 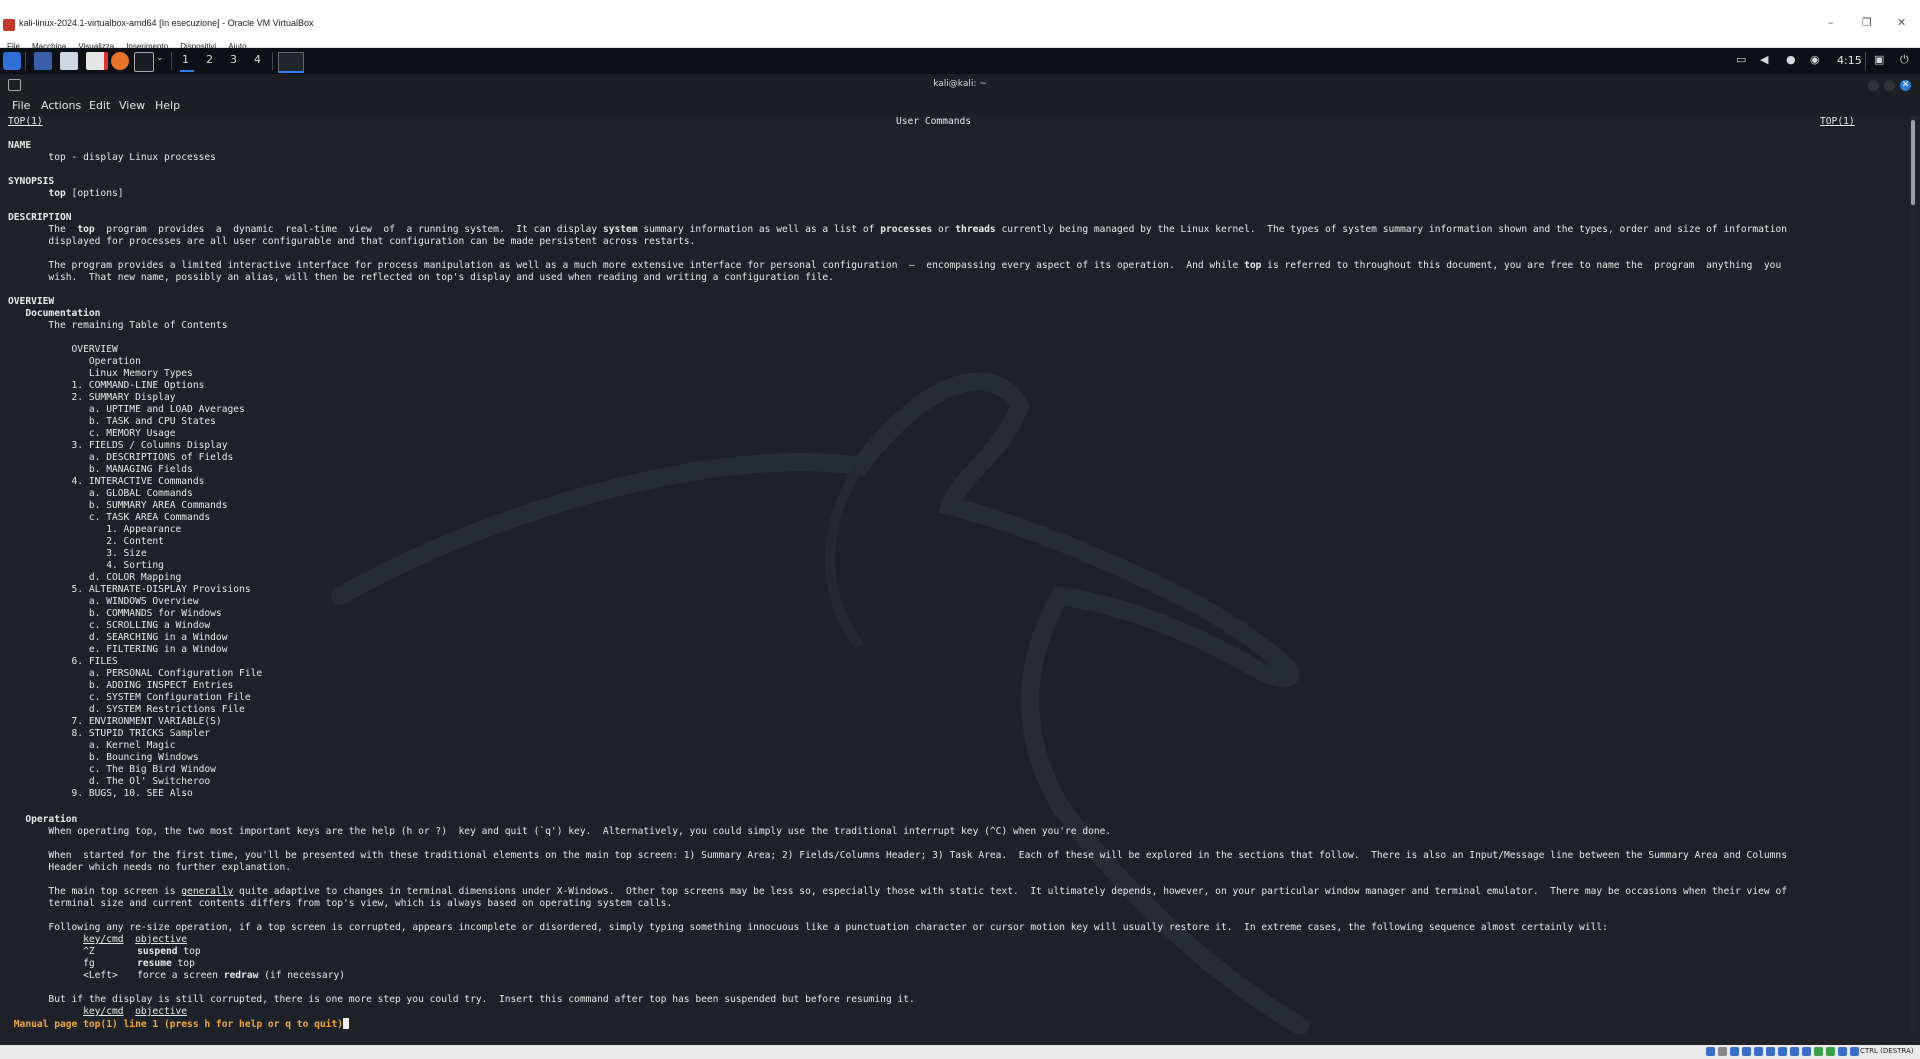 What do you see at coordinates (31, 301) in the screenshot?
I see `section-overview-heading: OVERVIEW` at bounding box center [31, 301].